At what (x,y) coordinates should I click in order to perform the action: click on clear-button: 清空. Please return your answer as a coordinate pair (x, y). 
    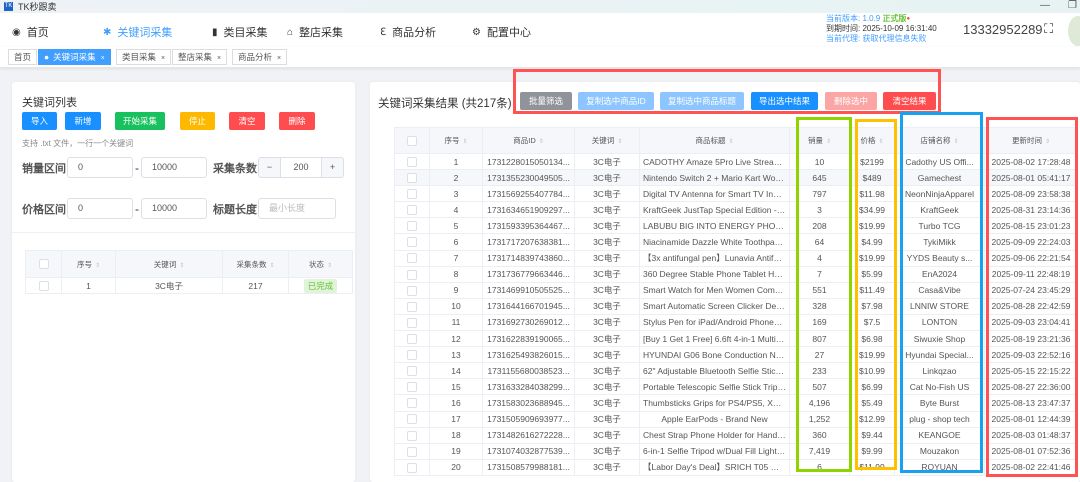
    Looking at the image, I should click on (247, 121).